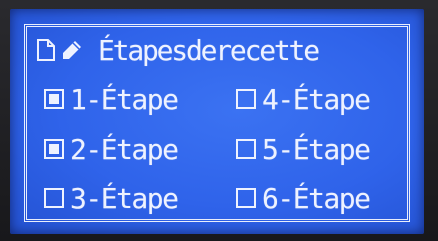 This screenshot has height=241, width=438. I want to click on step-item-3: 3-Étape, so click(111, 198).